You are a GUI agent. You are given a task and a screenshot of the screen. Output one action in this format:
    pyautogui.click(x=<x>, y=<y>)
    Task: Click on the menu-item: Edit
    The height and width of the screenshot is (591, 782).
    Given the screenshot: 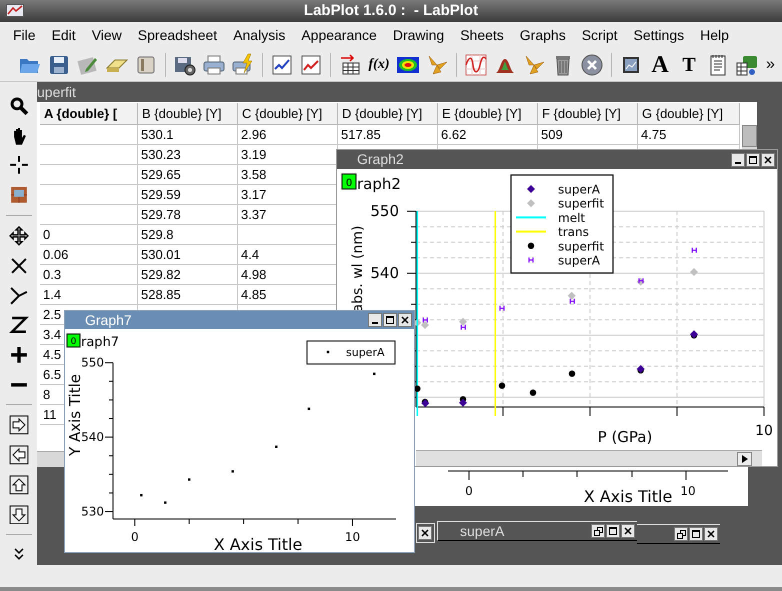 What is the action you would take?
    pyautogui.click(x=63, y=35)
    